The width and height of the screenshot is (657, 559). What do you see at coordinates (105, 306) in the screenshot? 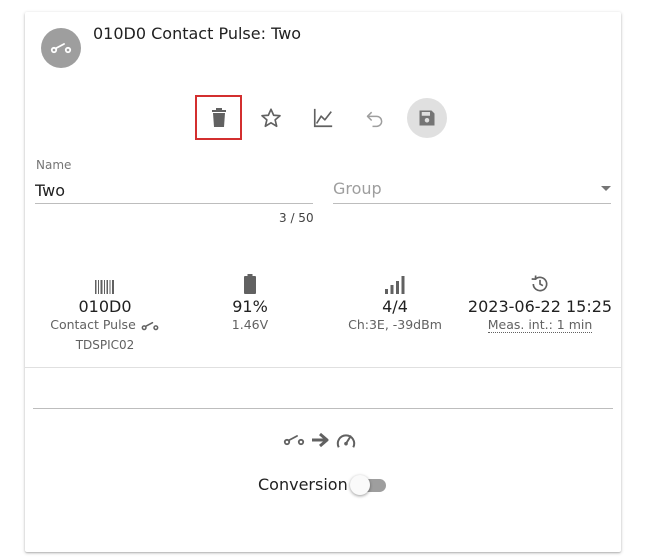
I see `device-id: 010D0` at bounding box center [105, 306].